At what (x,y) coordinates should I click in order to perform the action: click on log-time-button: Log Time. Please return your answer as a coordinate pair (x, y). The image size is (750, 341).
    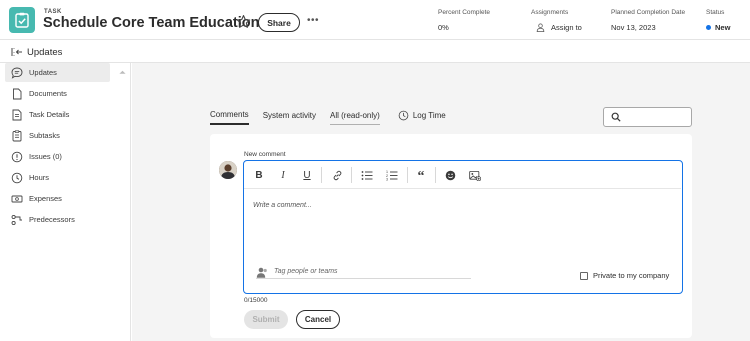
    Looking at the image, I should click on (422, 117).